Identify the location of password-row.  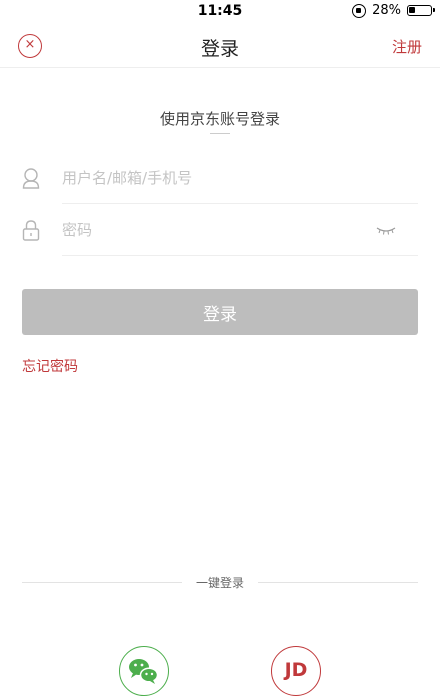
(220, 231).